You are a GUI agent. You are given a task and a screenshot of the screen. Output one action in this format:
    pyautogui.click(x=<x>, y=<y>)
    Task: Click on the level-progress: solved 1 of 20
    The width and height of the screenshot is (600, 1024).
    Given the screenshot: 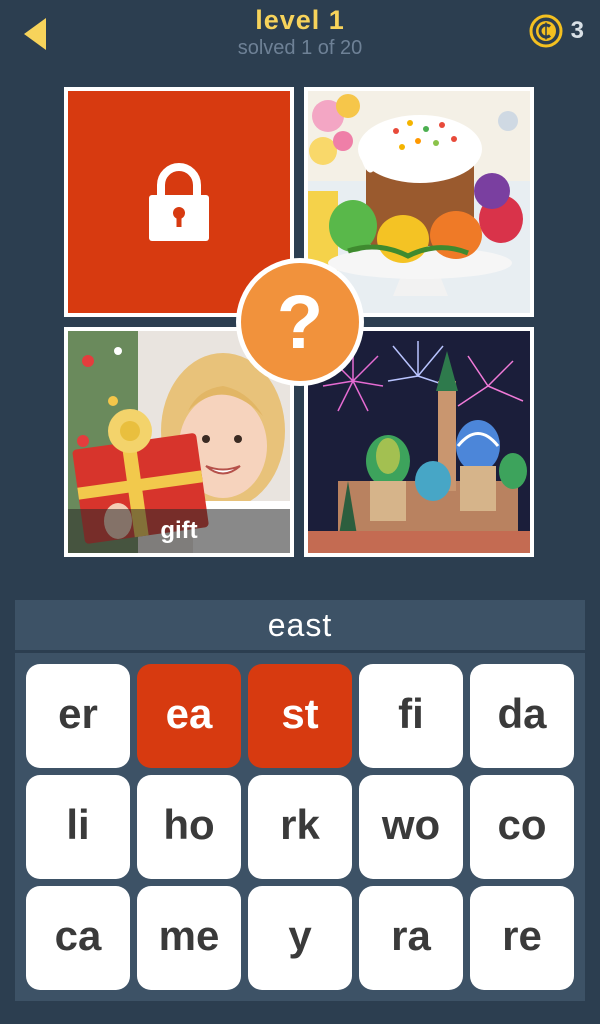 What is the action you would take?
    pyautogui.click(x=300, y=48)
    